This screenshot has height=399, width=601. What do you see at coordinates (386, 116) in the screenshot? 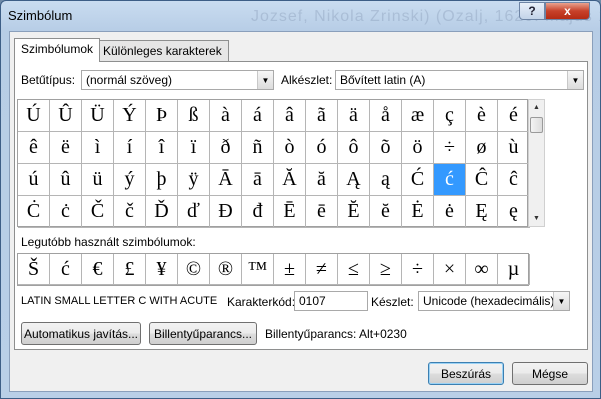
I see `symbol-cell: å` at bounding box center [386, 116].